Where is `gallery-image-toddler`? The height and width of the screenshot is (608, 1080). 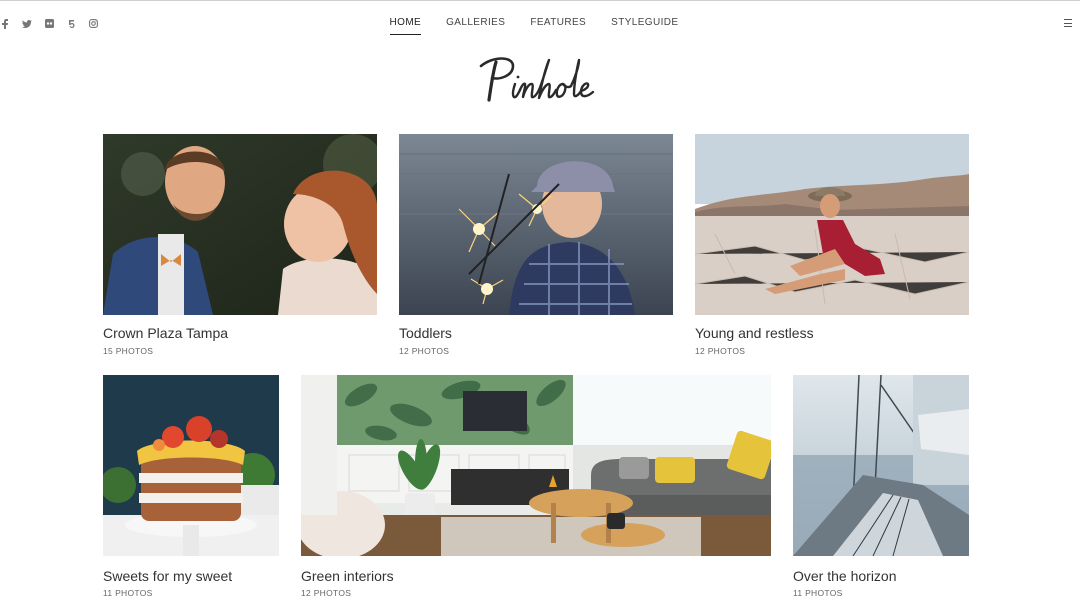 gallery-image-toddler is located at coordinates (536, 224).